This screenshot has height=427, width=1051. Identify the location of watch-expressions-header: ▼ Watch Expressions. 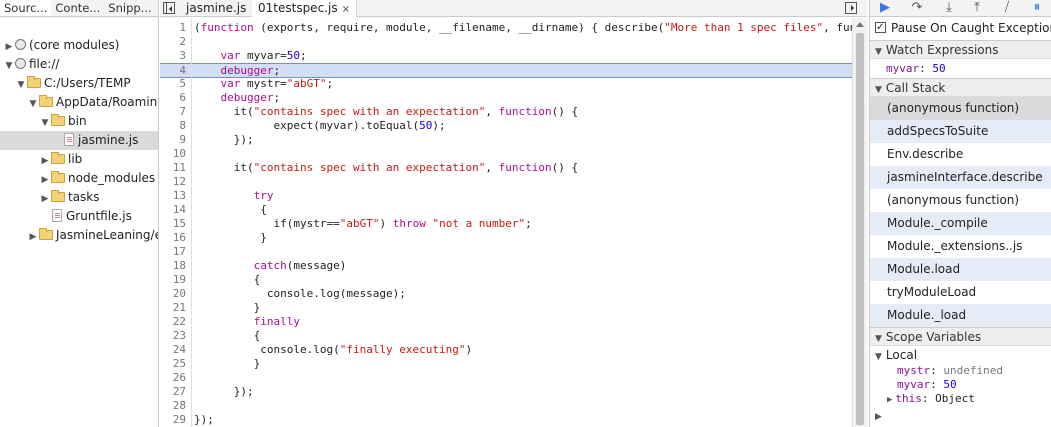
(960, 49).